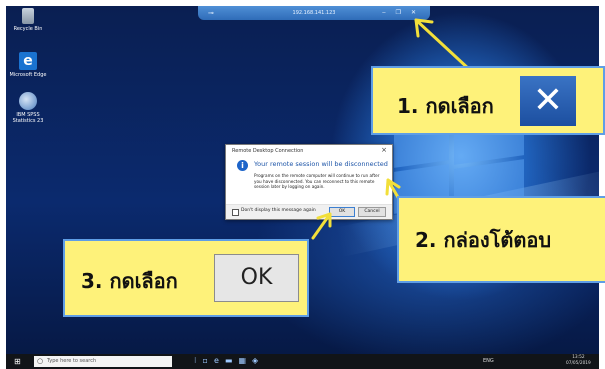 This screenshot has width=605, height=369. Describe the element at coordinates (278, 210) in the screenshot. I see `dont-show-label: Don't display this message again` at that location.